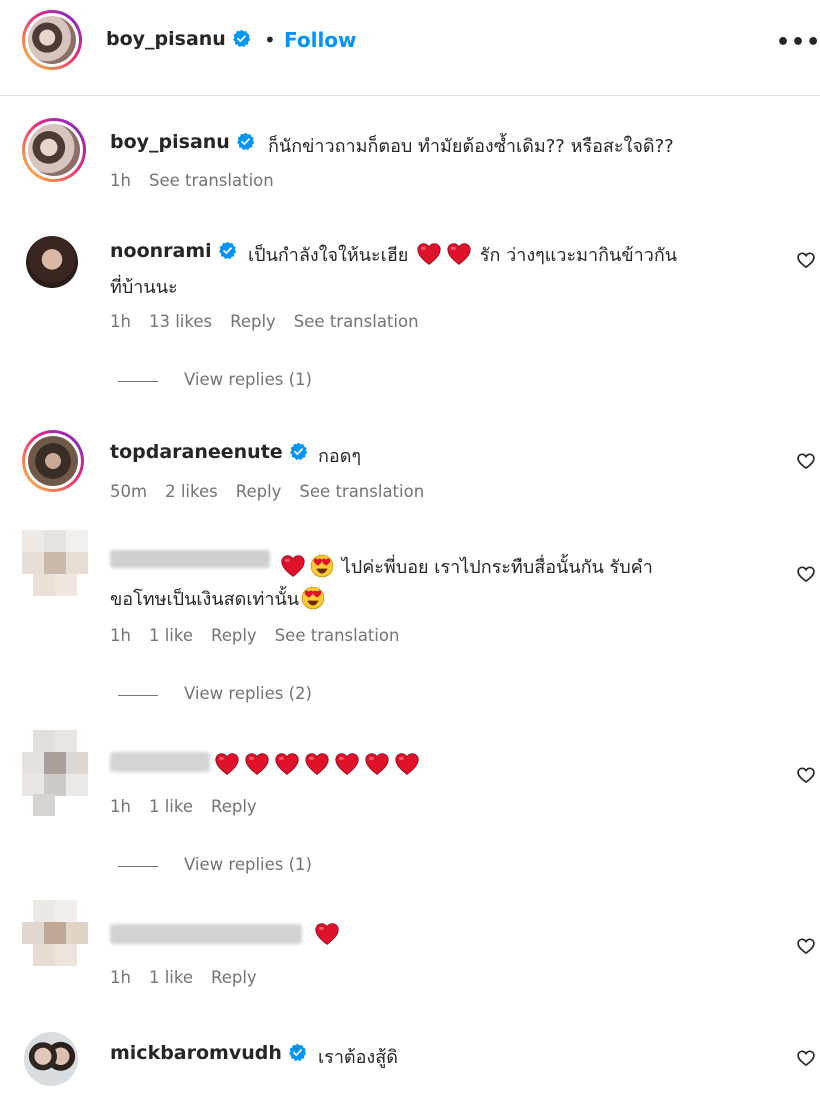 Image resolution: width=820 pixels, height=1100 pixels. I want to click on caption-meta: 1h See translation, so click(201, 180).